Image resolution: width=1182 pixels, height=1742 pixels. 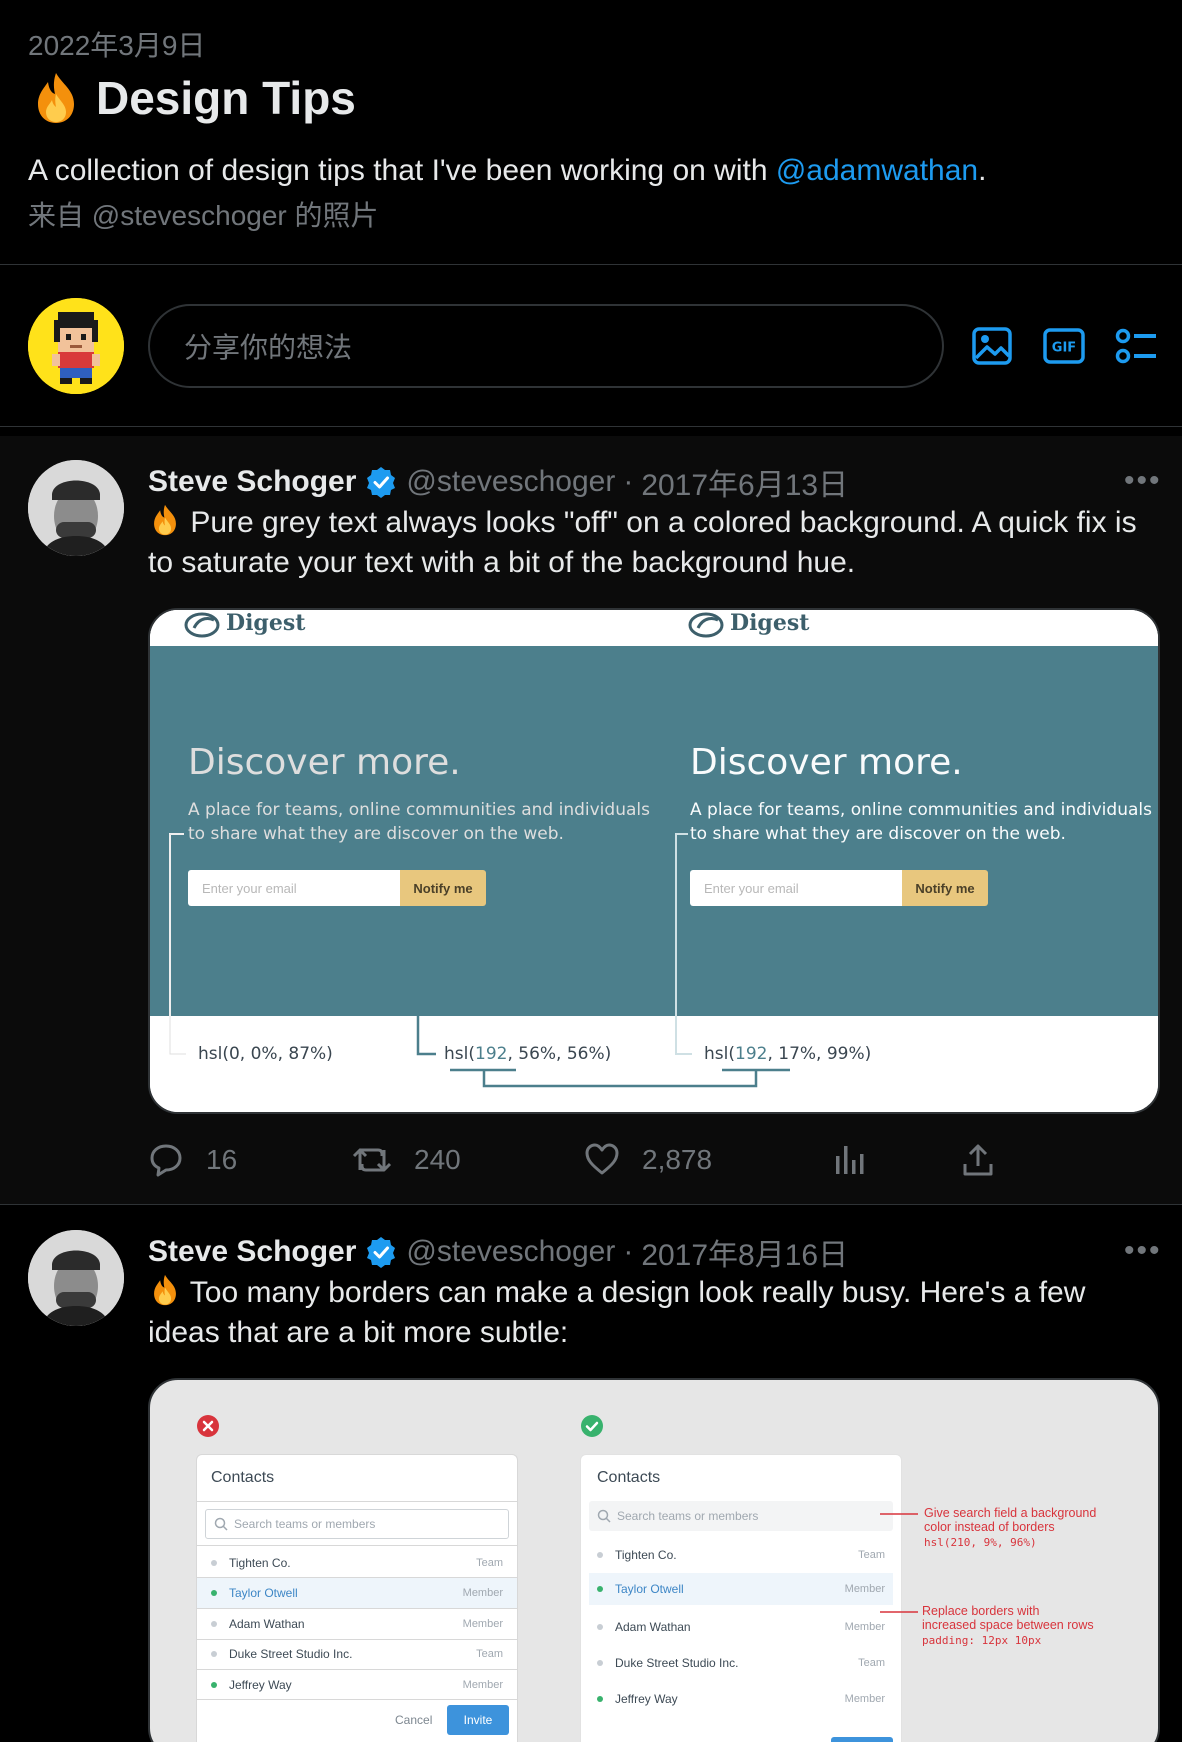 I want to click on compose-input: 分享你的想法, so click(x=546, y=346).